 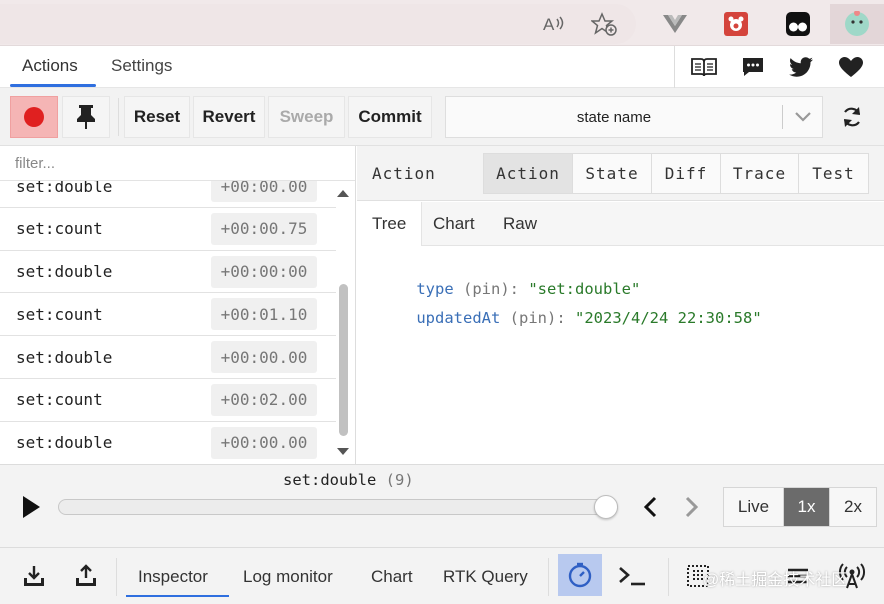 I want to click on state-select-value: state name, so click(x=614, y=117).